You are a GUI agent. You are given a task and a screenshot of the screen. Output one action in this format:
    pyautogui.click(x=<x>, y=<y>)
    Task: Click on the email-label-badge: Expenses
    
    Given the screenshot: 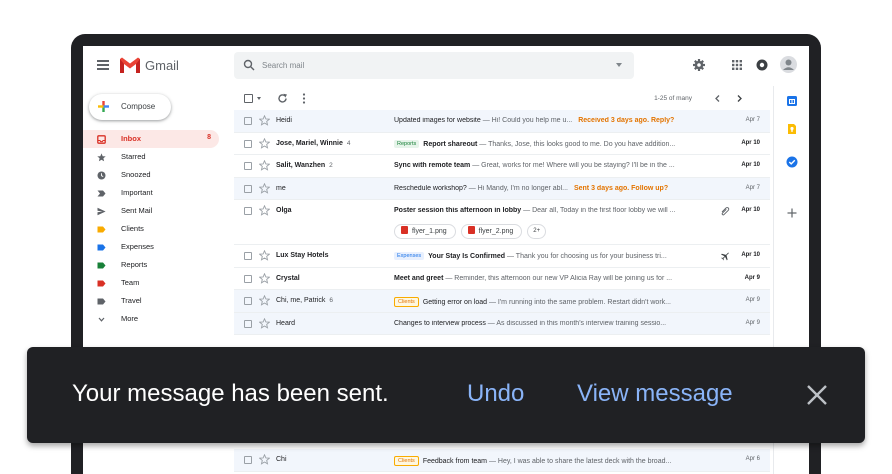 What is the action you would take?
    pyautogui.click(x=409, y=256)
    